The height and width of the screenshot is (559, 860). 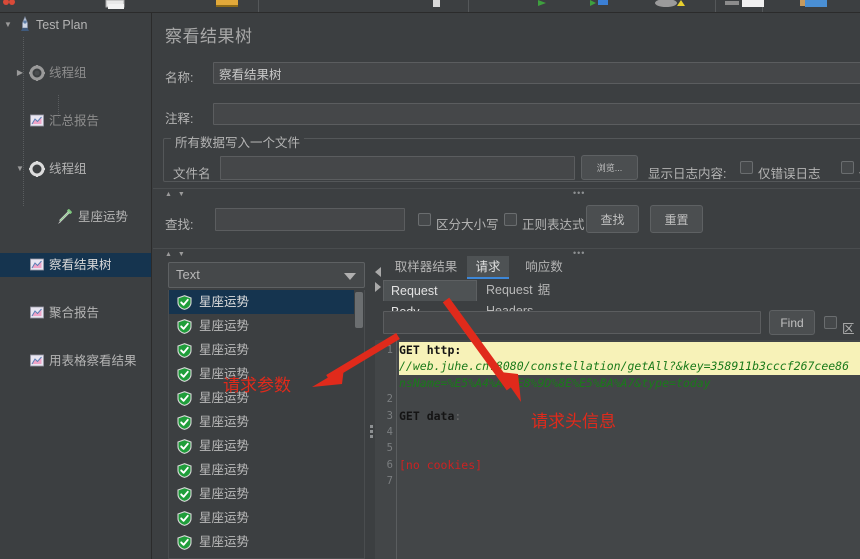 I want to click on renderer-combo: Text, so click(x=266, y=275).